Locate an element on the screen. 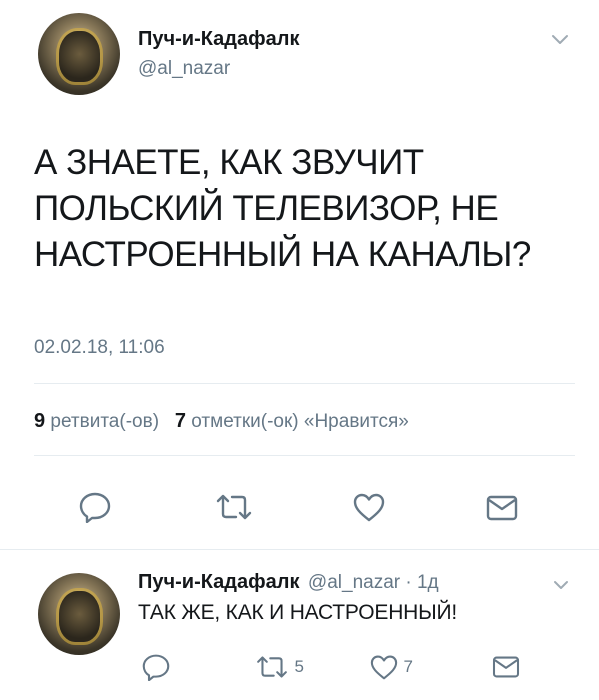 The width and height of the screenshot is (599, 700). like-count: 7 is located at coordinates (180, 421).